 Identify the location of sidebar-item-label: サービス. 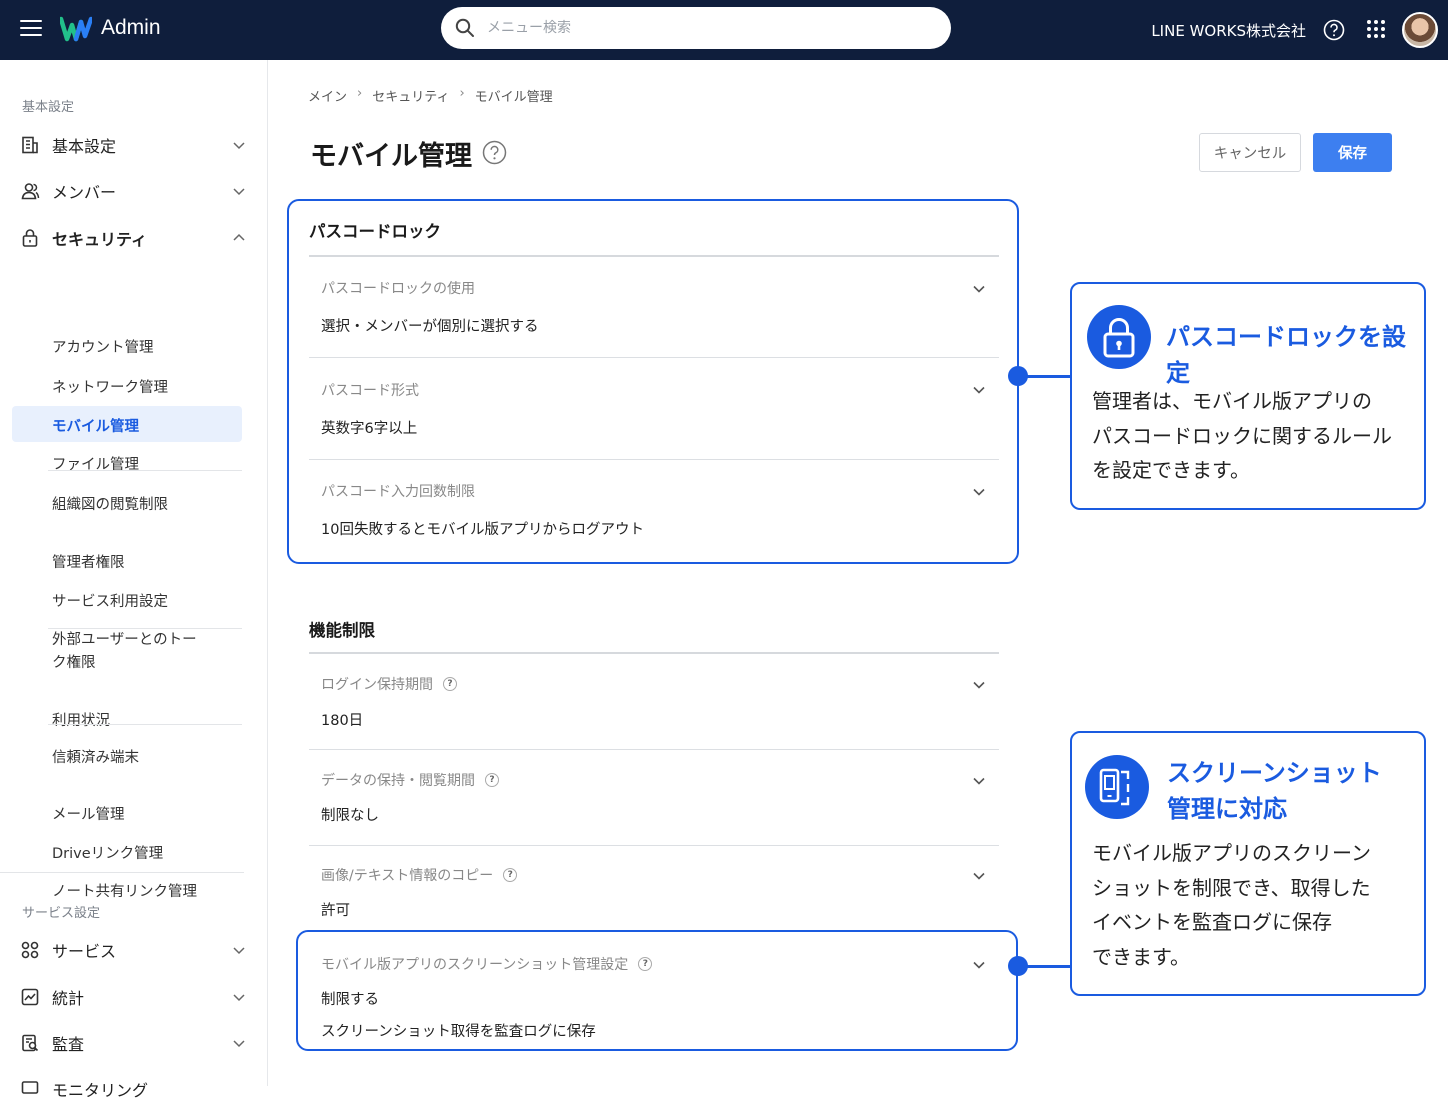
(84, 951).